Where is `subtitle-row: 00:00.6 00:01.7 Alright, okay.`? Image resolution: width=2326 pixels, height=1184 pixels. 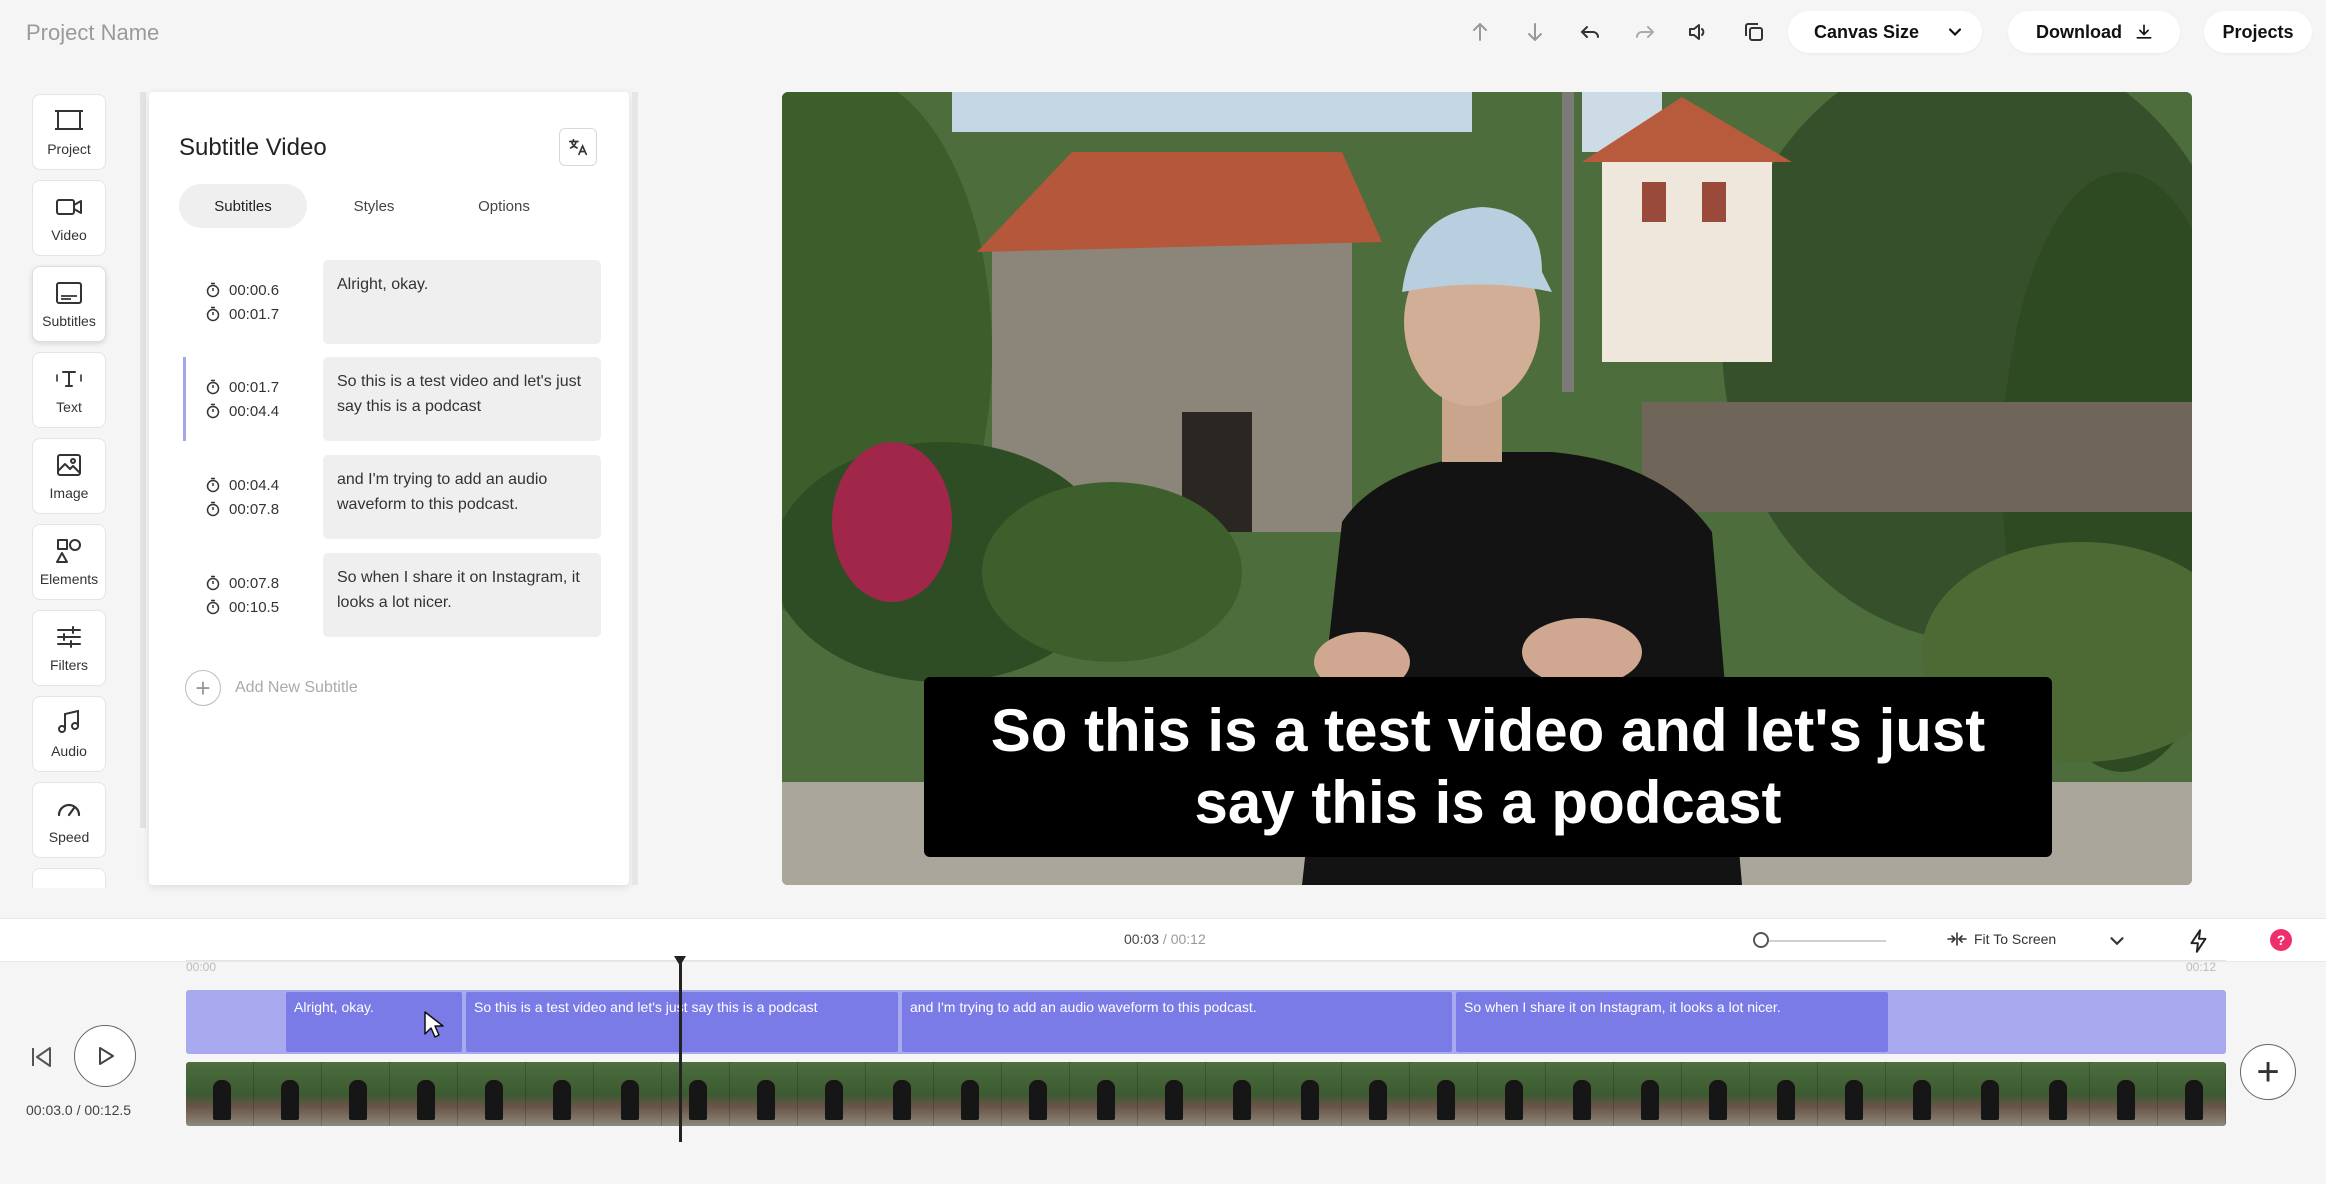 subtitle-row: 00:00.6 00:01.7 Alright, okay. is located at coordinates (393, 302).